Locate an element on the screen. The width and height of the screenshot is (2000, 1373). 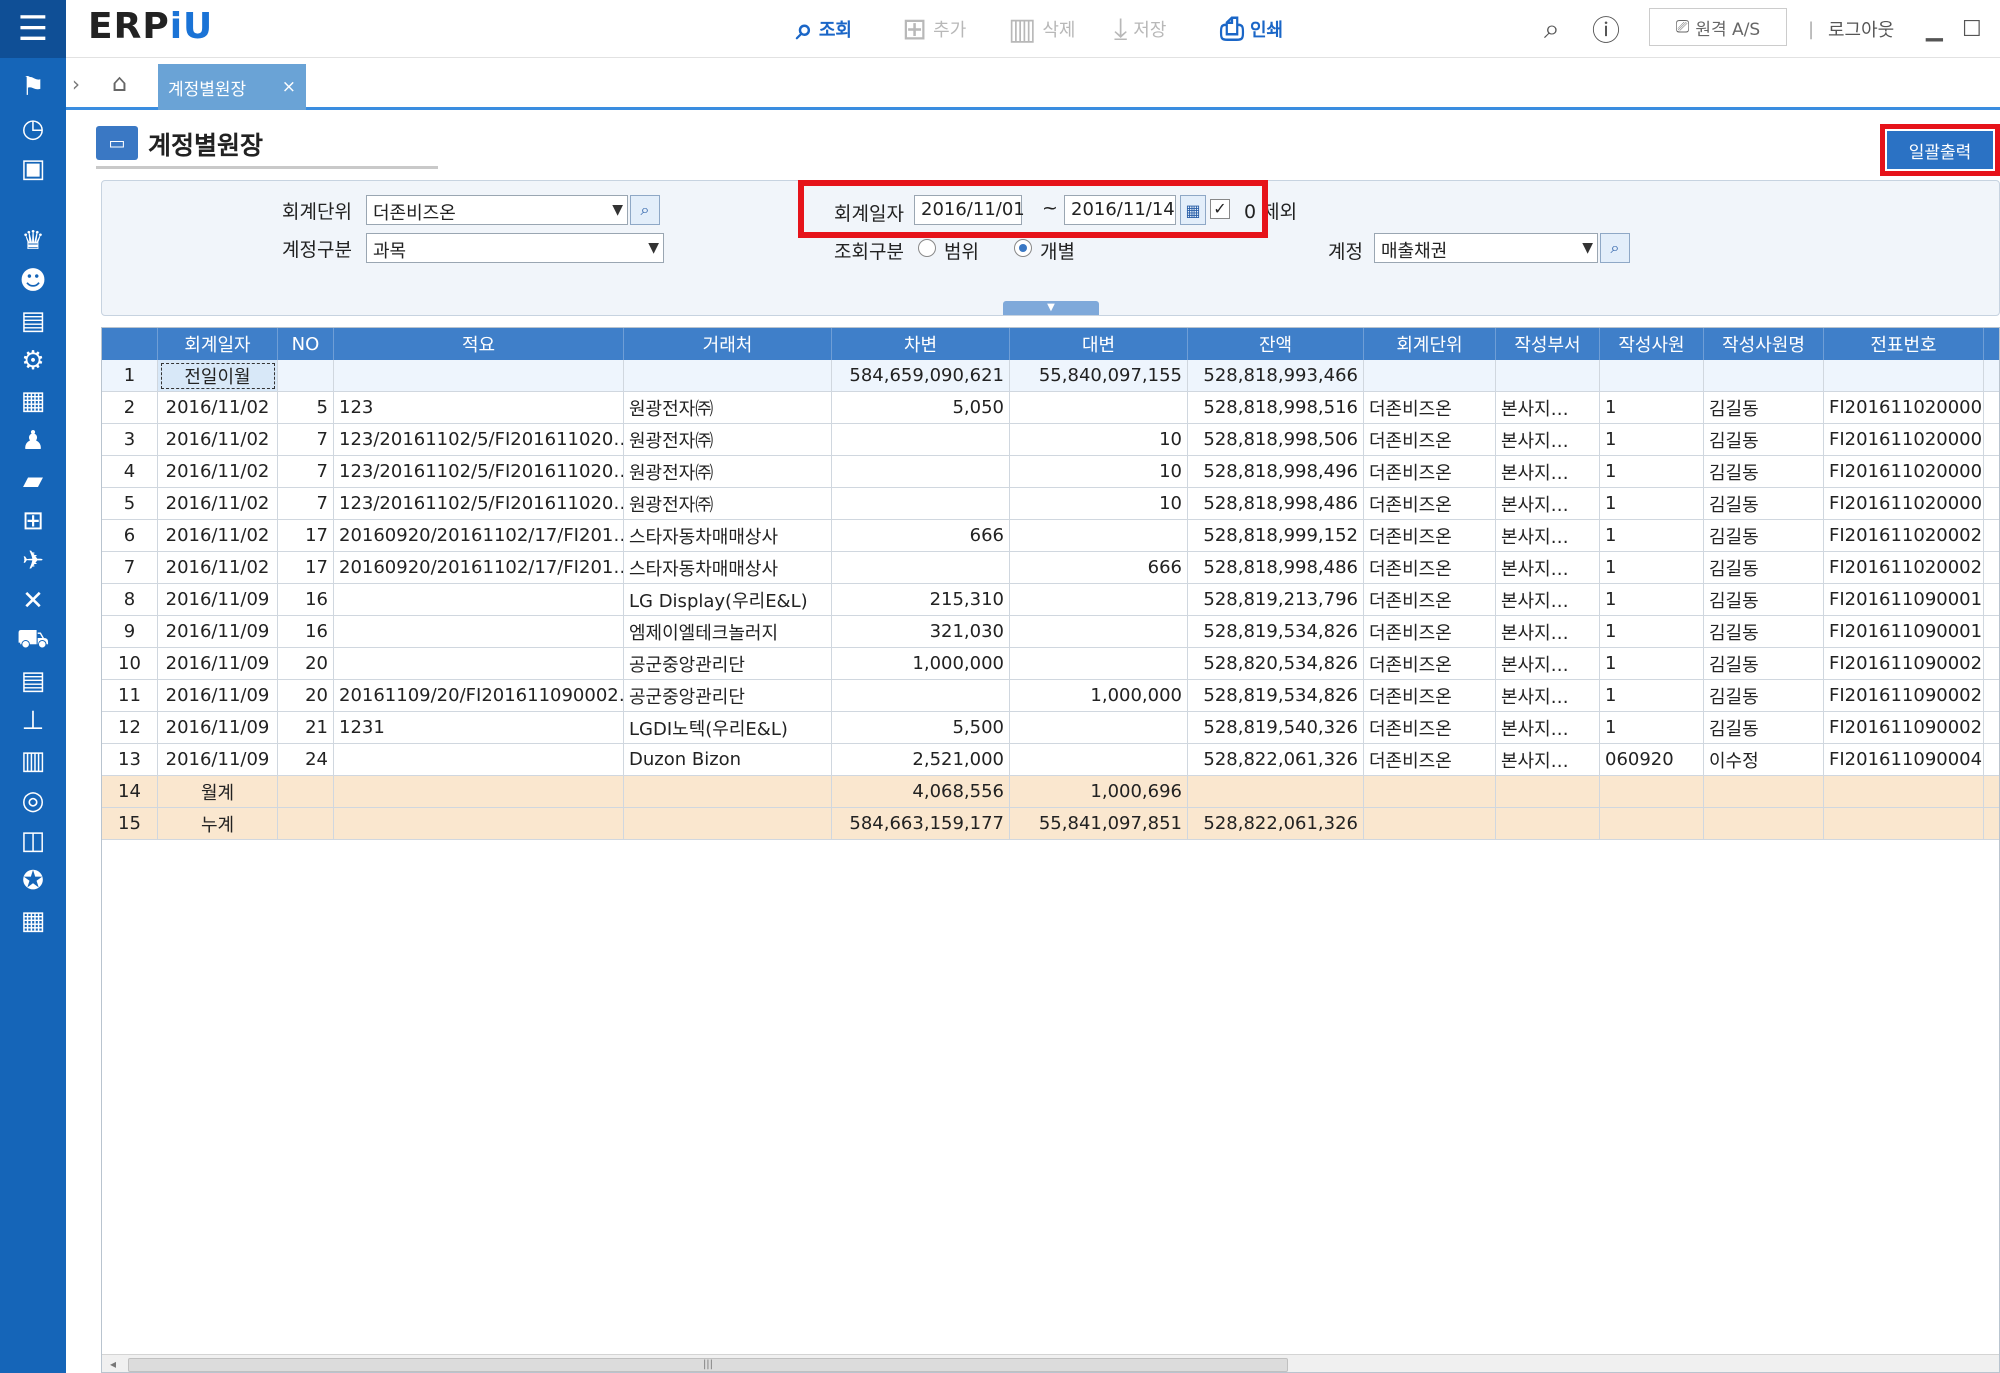
add-button: ⊞ 추가 is located at coordinates (934, 29).